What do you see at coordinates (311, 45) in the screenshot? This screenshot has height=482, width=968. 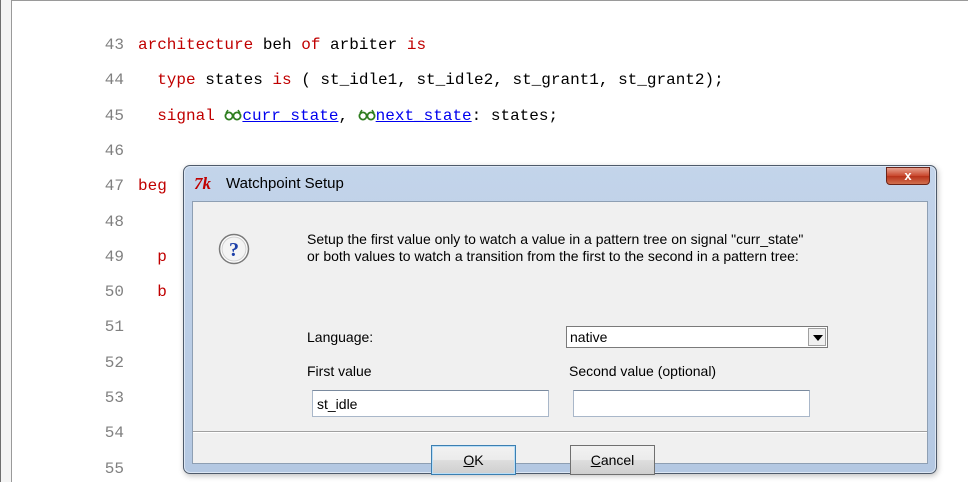 I see `keyword: of` at bounding box center [311, 45].